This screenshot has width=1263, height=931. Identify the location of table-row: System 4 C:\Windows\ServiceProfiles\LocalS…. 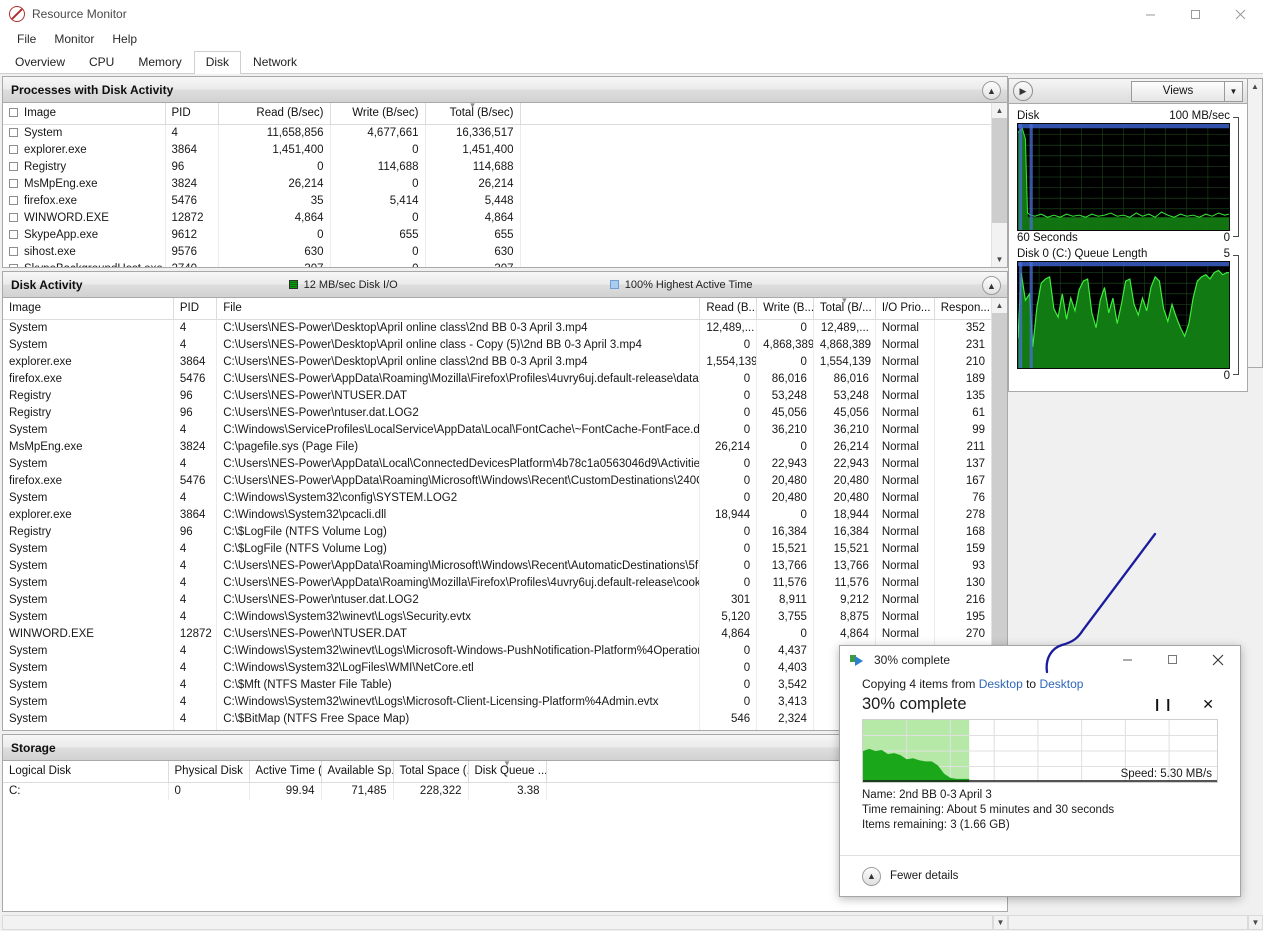
(497, 430).